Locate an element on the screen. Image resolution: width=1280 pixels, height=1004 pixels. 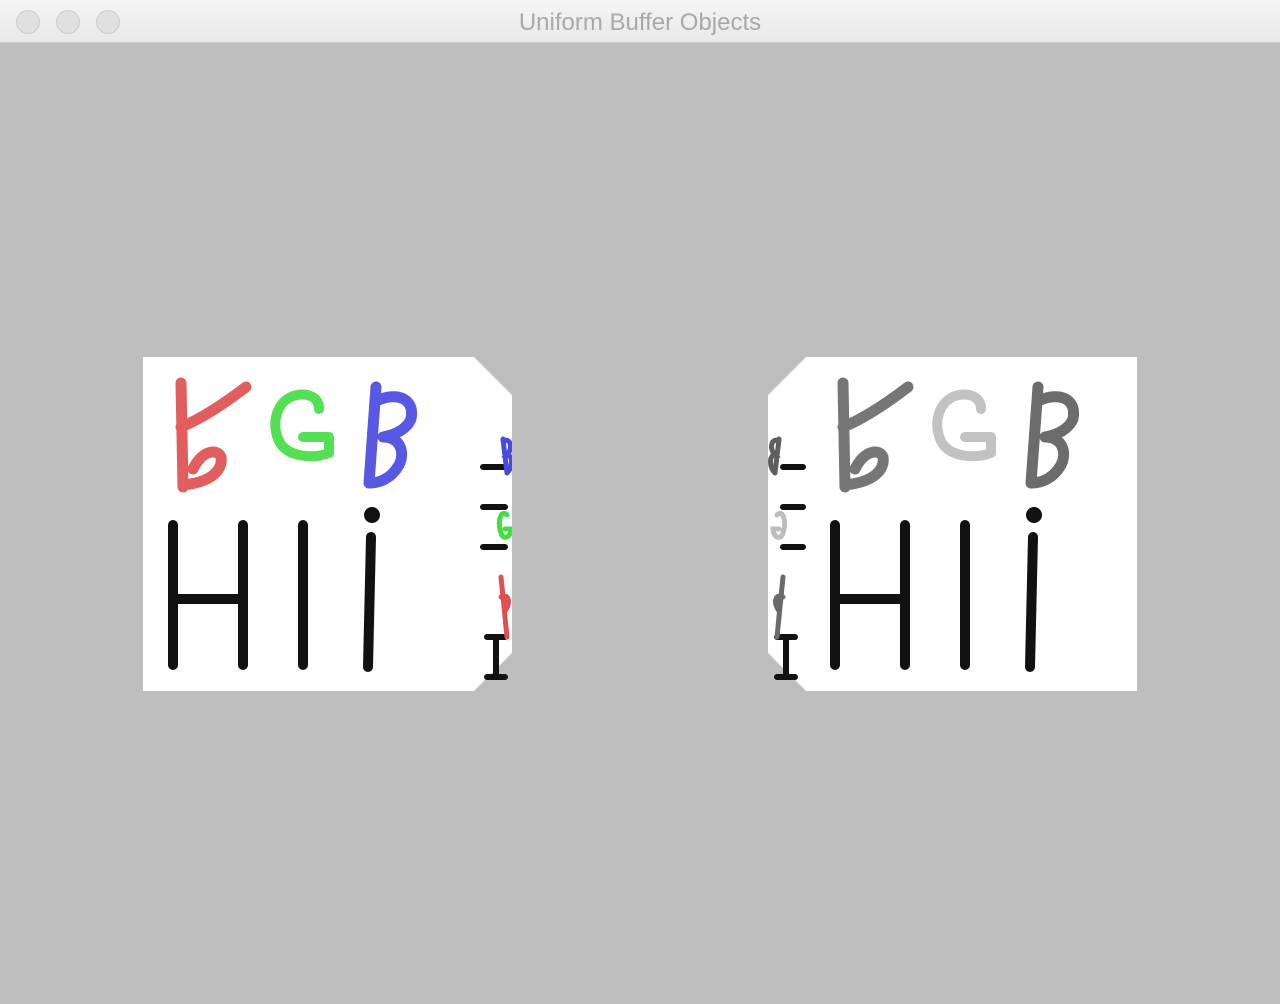
cube-colored is located at coordinates (327, 524).